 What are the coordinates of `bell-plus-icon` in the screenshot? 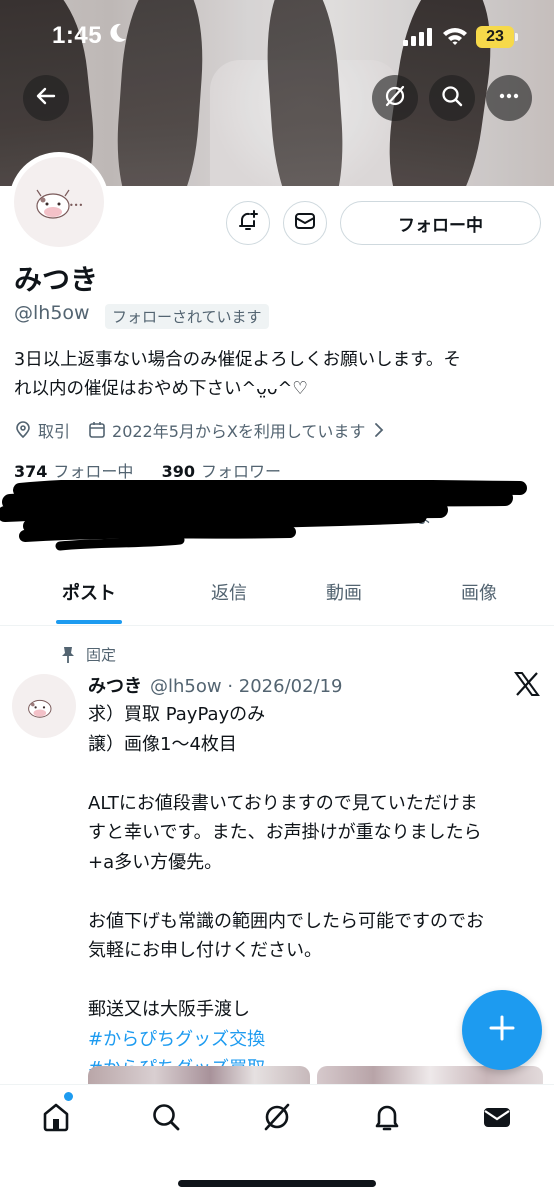 It's located at (248, 223).